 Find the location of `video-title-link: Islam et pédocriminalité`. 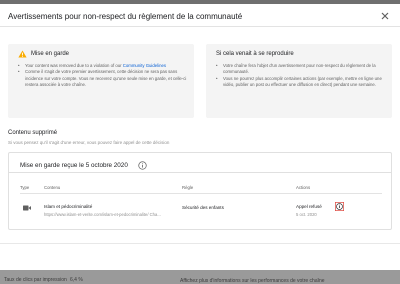

video-title-link: Islam et pédocriminalité is located at coordinates (68, 206).